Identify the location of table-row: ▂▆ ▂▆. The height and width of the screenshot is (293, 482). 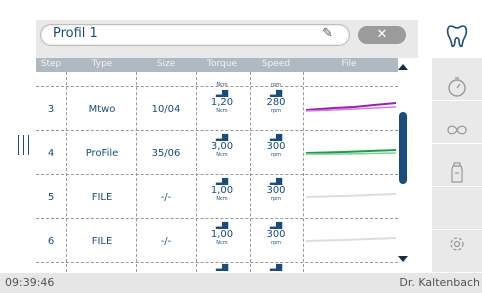
(217, 267).